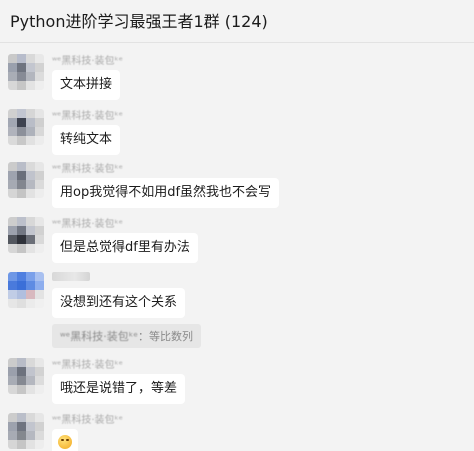  What do you see at coordinates (86, 140) in the screenshot?
I see `message-bubble: 转纯文本` at bounding box center [86, 140].